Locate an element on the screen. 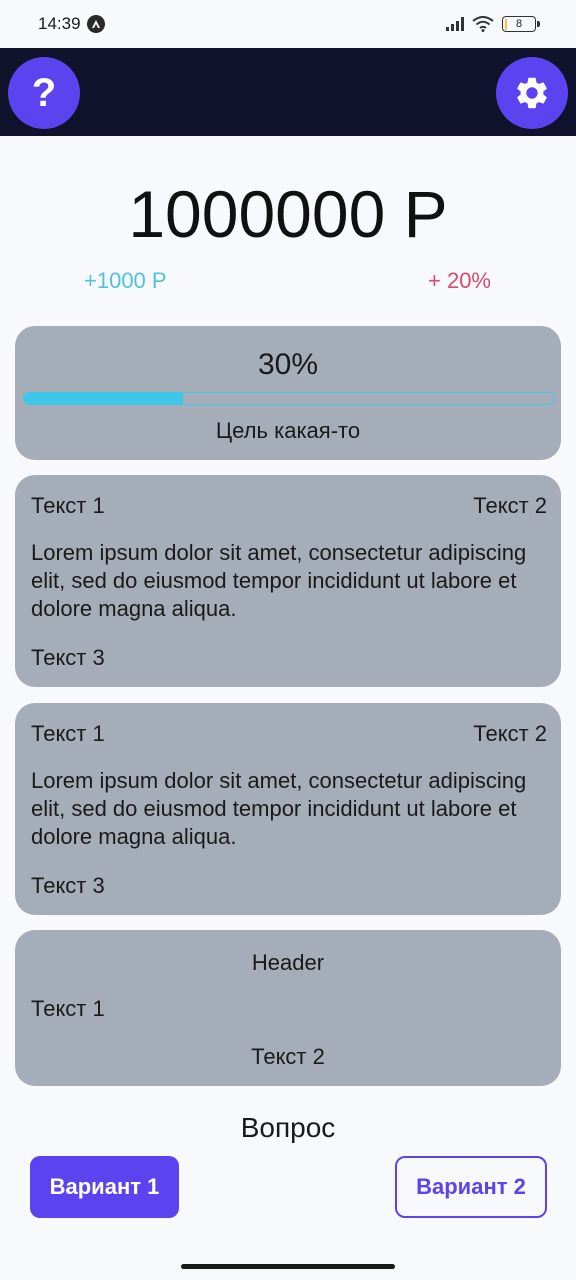  app-bar: ? is located at coordinates (288, 92).